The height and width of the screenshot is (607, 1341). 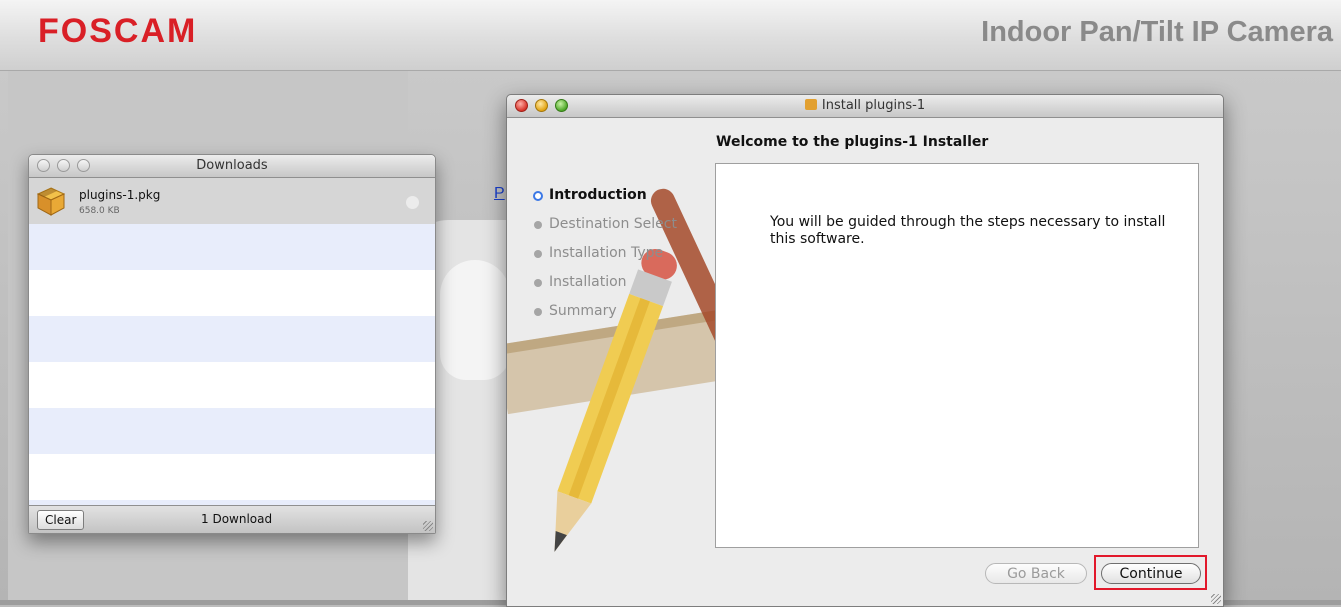 I want to click on downloads-footer: Clear 1 Download, so click(x=232, y=519).